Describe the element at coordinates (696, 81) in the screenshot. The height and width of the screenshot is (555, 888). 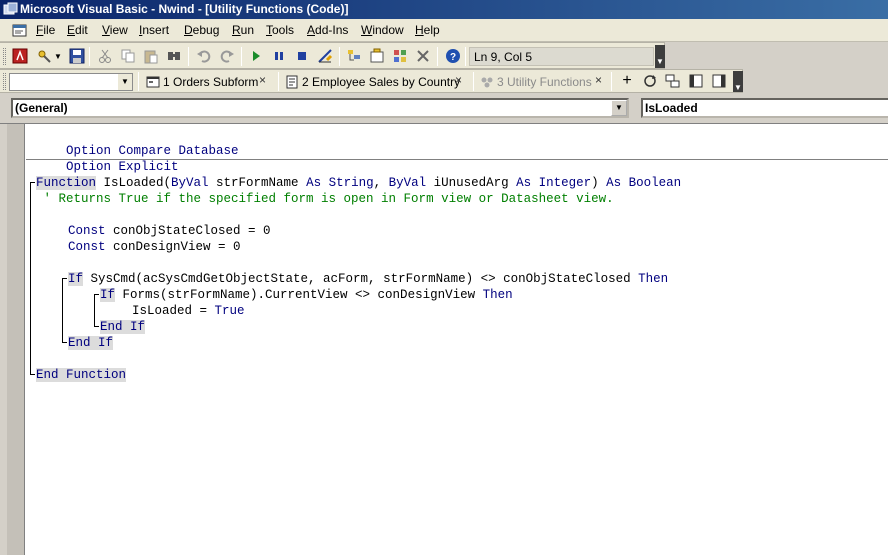
I see `split-vertical-icon` at that location.